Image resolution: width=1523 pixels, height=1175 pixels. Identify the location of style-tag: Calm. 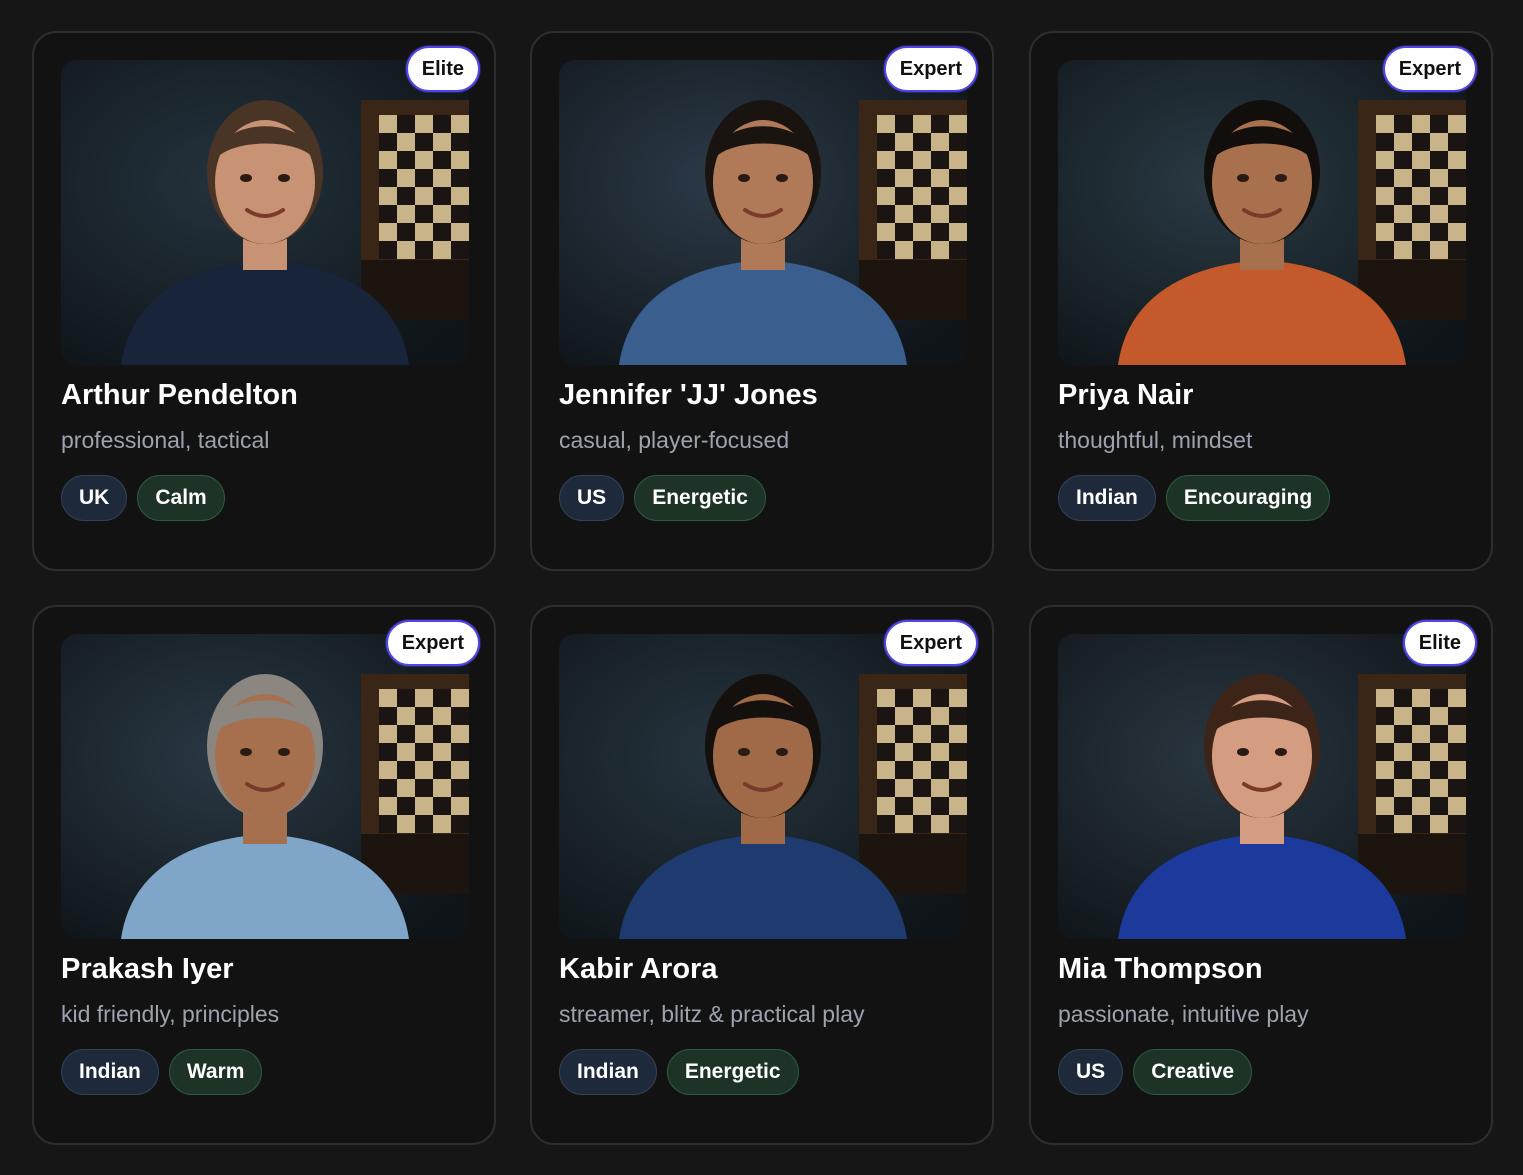
(181, 498).